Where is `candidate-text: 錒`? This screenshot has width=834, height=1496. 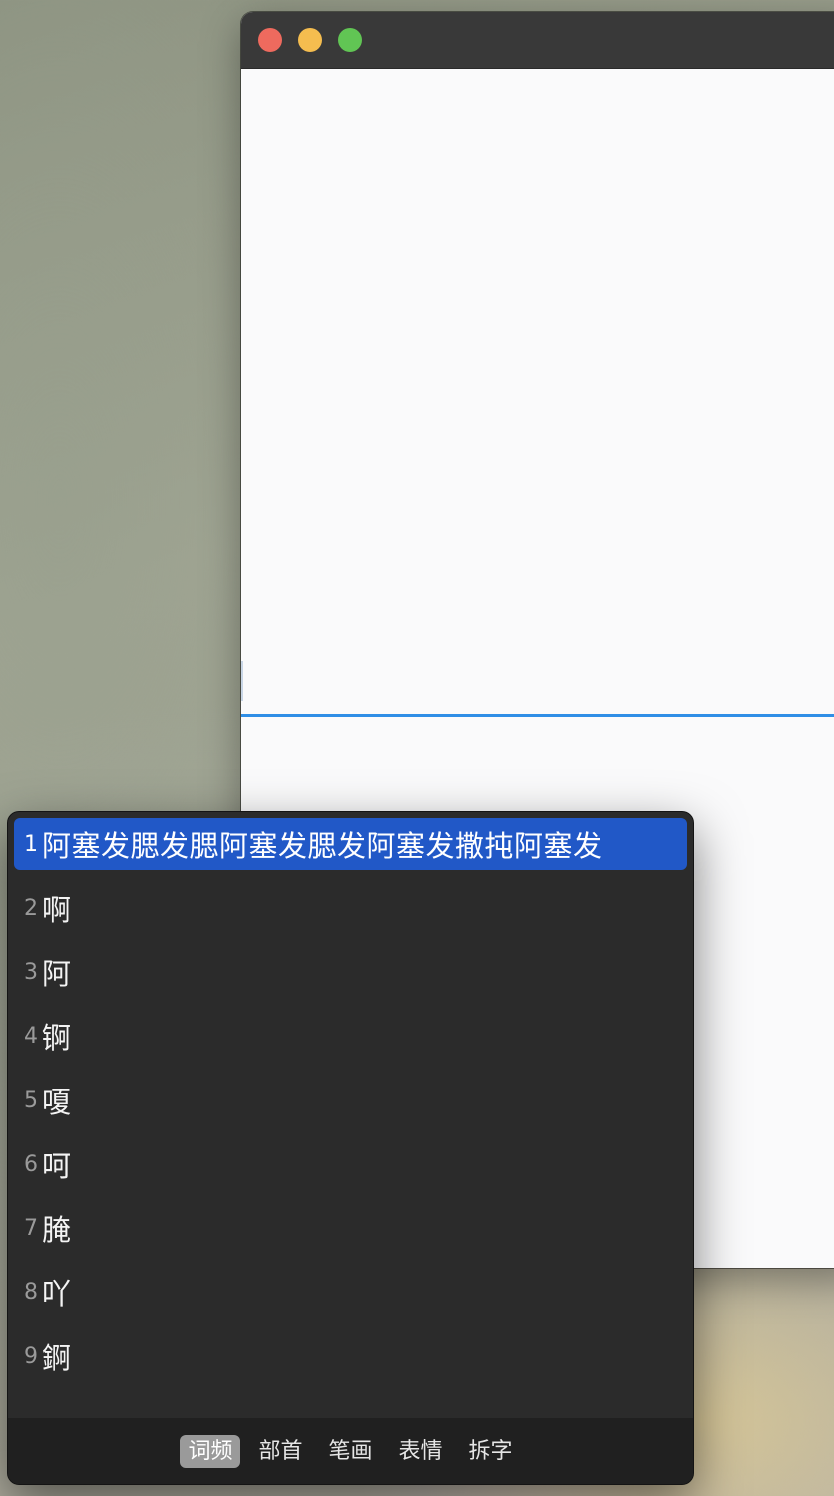 candidate-text: 錒 is located at coordinates (57, 1358).